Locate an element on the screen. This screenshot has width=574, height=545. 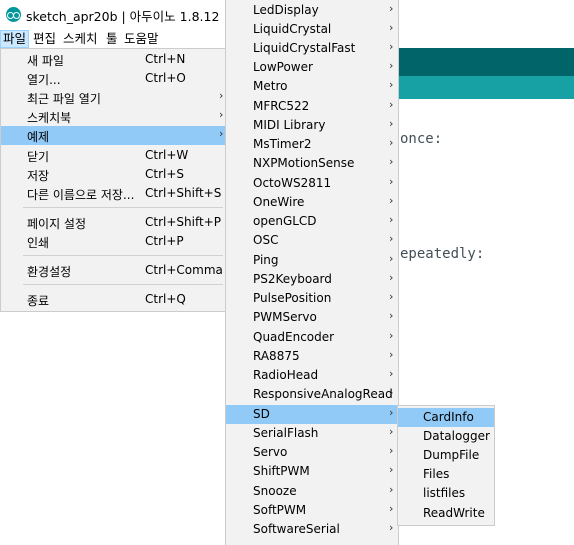
menu-item-example-library: Snooze › is located at coordinates (312, 491).